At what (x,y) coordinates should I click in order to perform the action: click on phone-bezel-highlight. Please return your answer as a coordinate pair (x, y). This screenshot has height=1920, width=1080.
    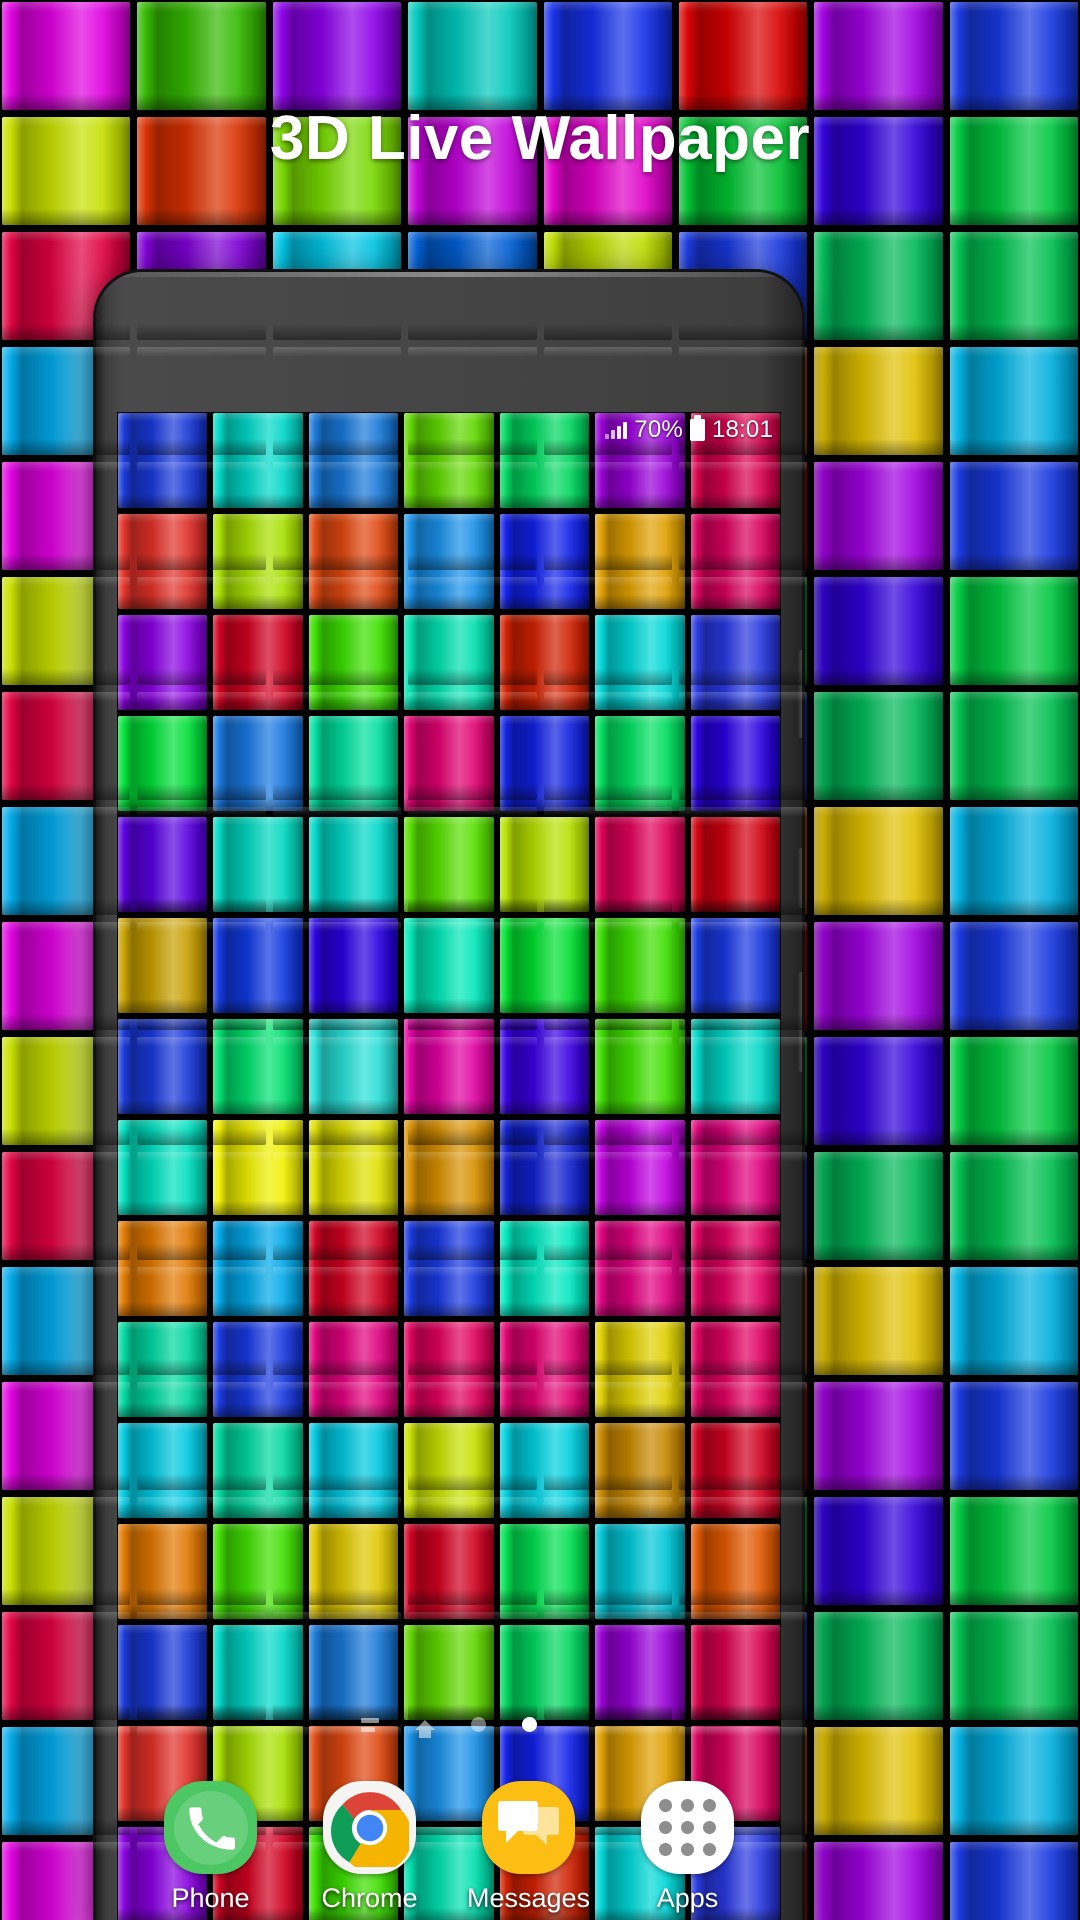
    Looking at the image, I should click on (449, 274).